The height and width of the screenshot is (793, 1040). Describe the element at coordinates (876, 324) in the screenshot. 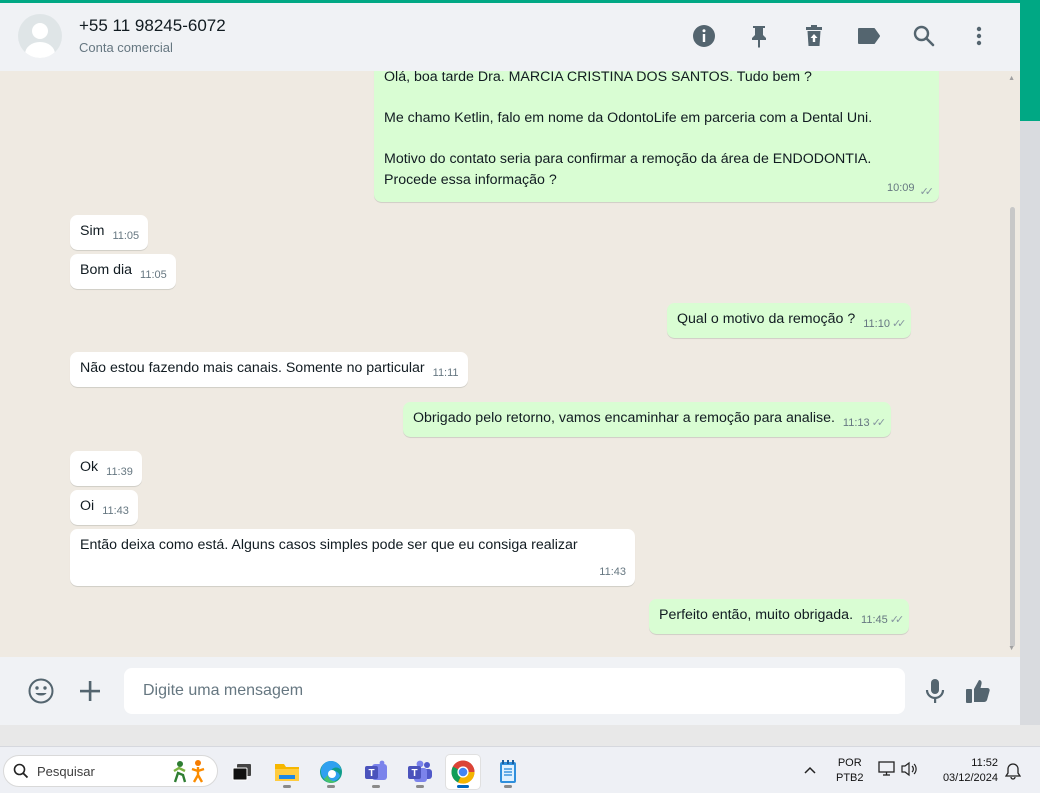

I see `message-time: 11:10` at that location.